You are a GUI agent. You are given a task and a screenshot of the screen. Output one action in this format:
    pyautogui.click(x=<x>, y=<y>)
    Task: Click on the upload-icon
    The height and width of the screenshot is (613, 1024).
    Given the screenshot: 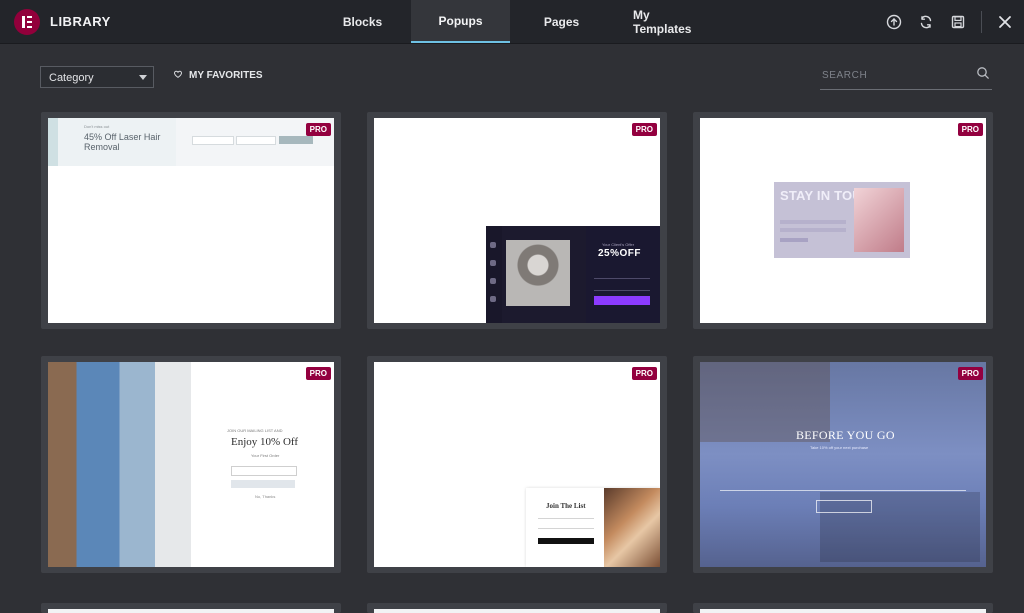 What is the action you would take?
    pyautogui.click(x=894, y=22)
    